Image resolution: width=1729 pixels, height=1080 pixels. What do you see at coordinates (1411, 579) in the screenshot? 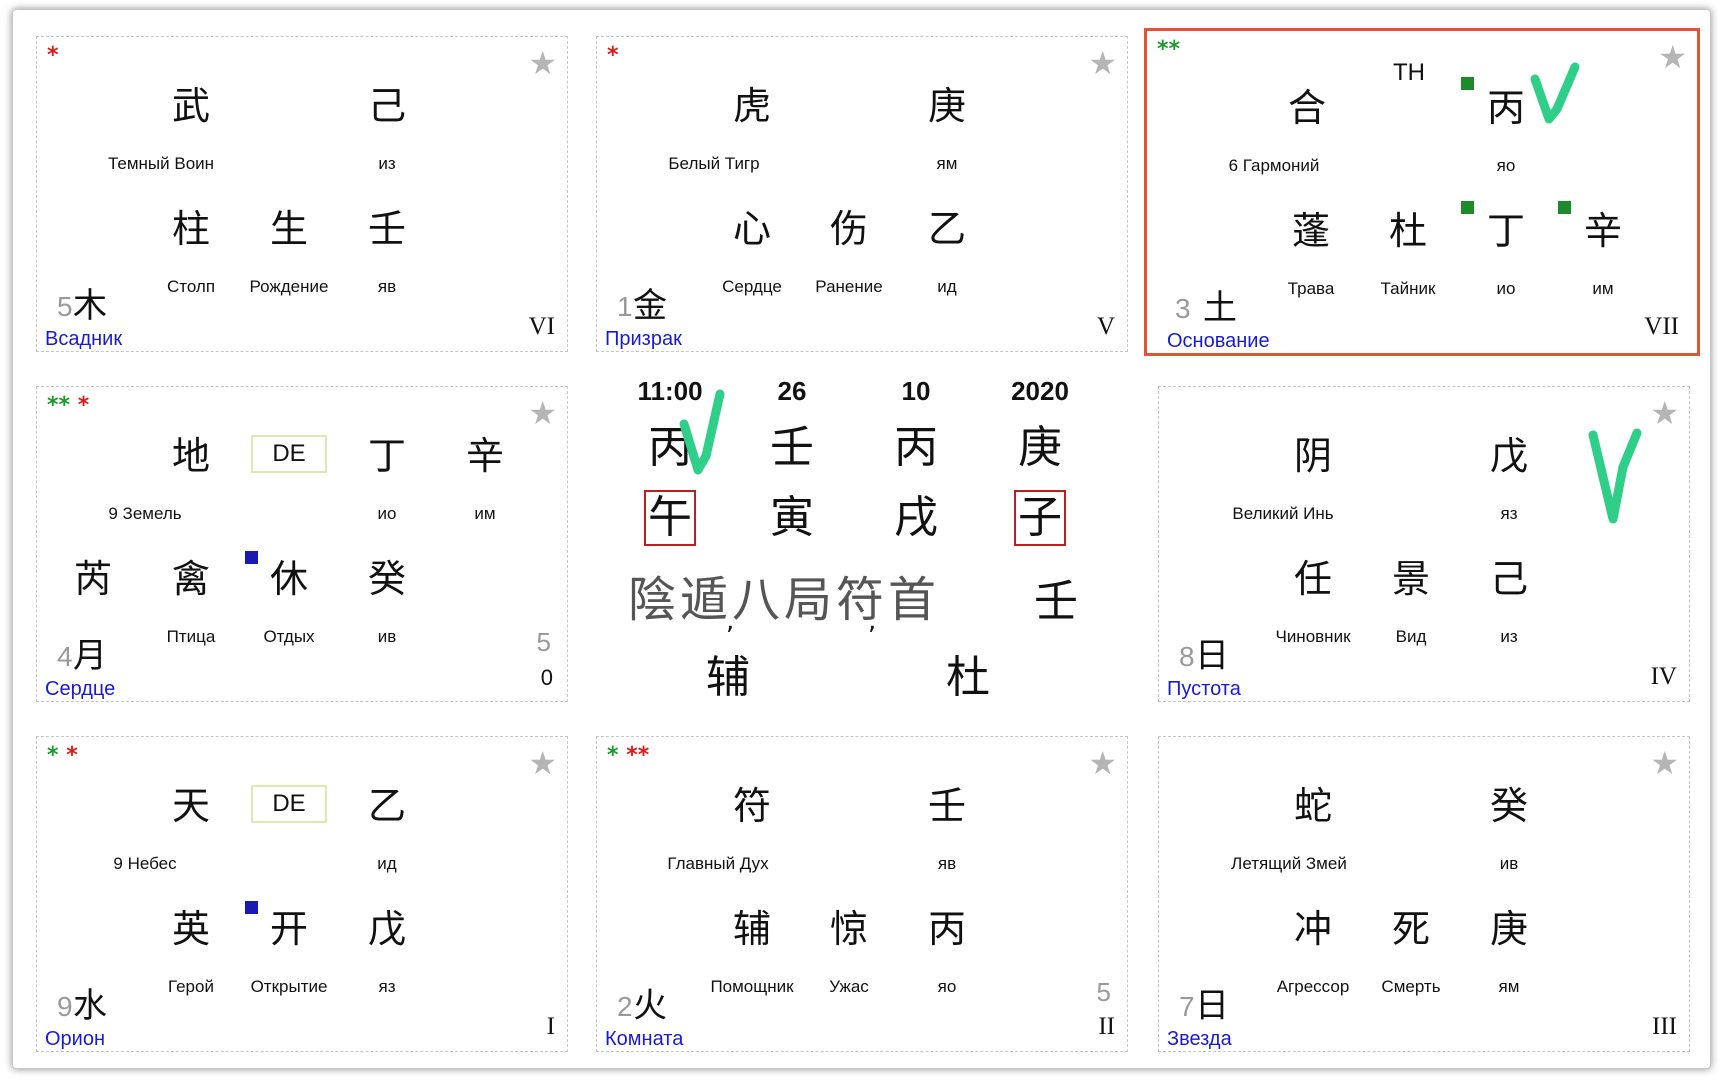
I see `door-glyph: 景` at bounding box center [1411, 579].